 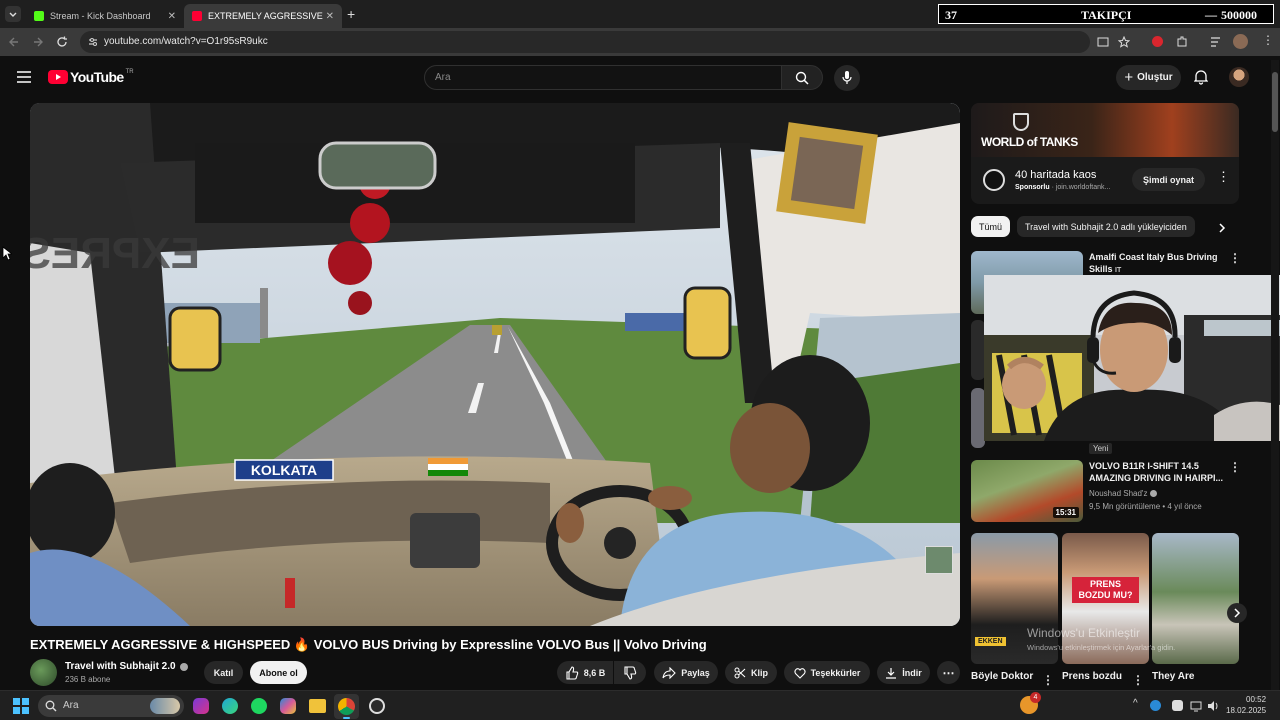 I want to click on page-scrollbar, so click(x=1275, y=375).